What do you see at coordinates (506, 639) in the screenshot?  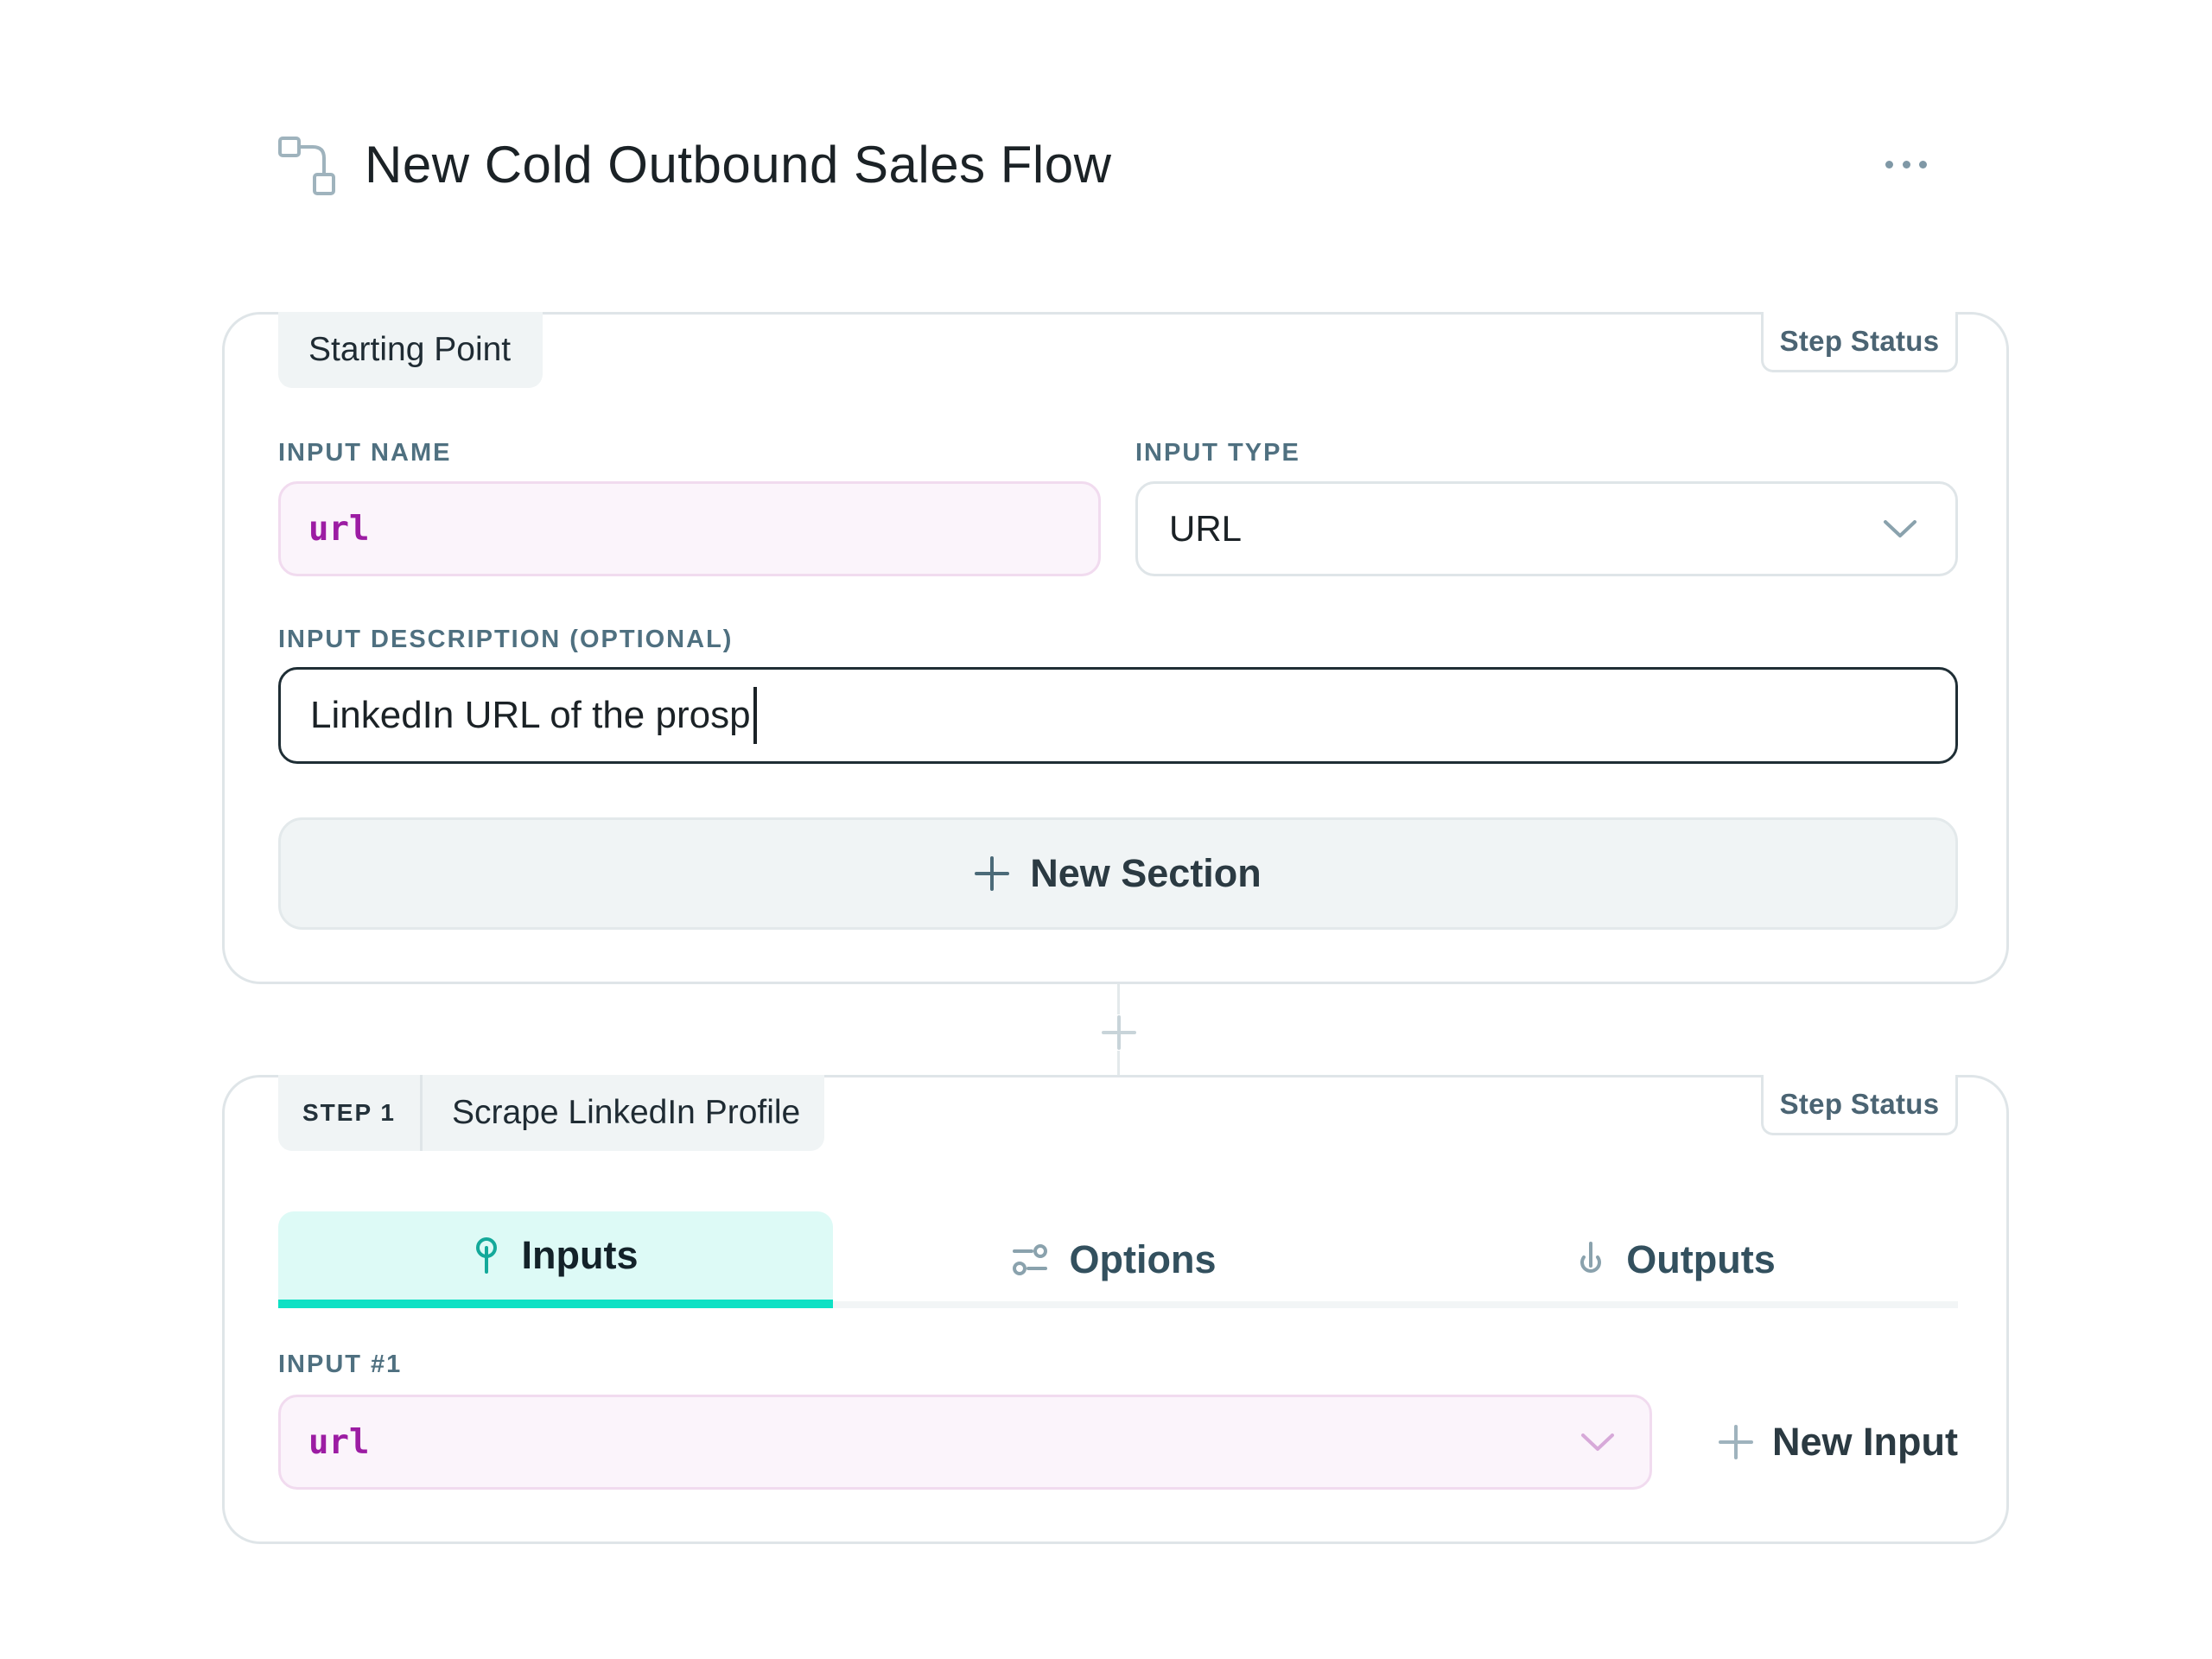 I see `input-description-label: INPUT DESCRIPTION (OPTIONAL)` at bounding box center [506, 639].